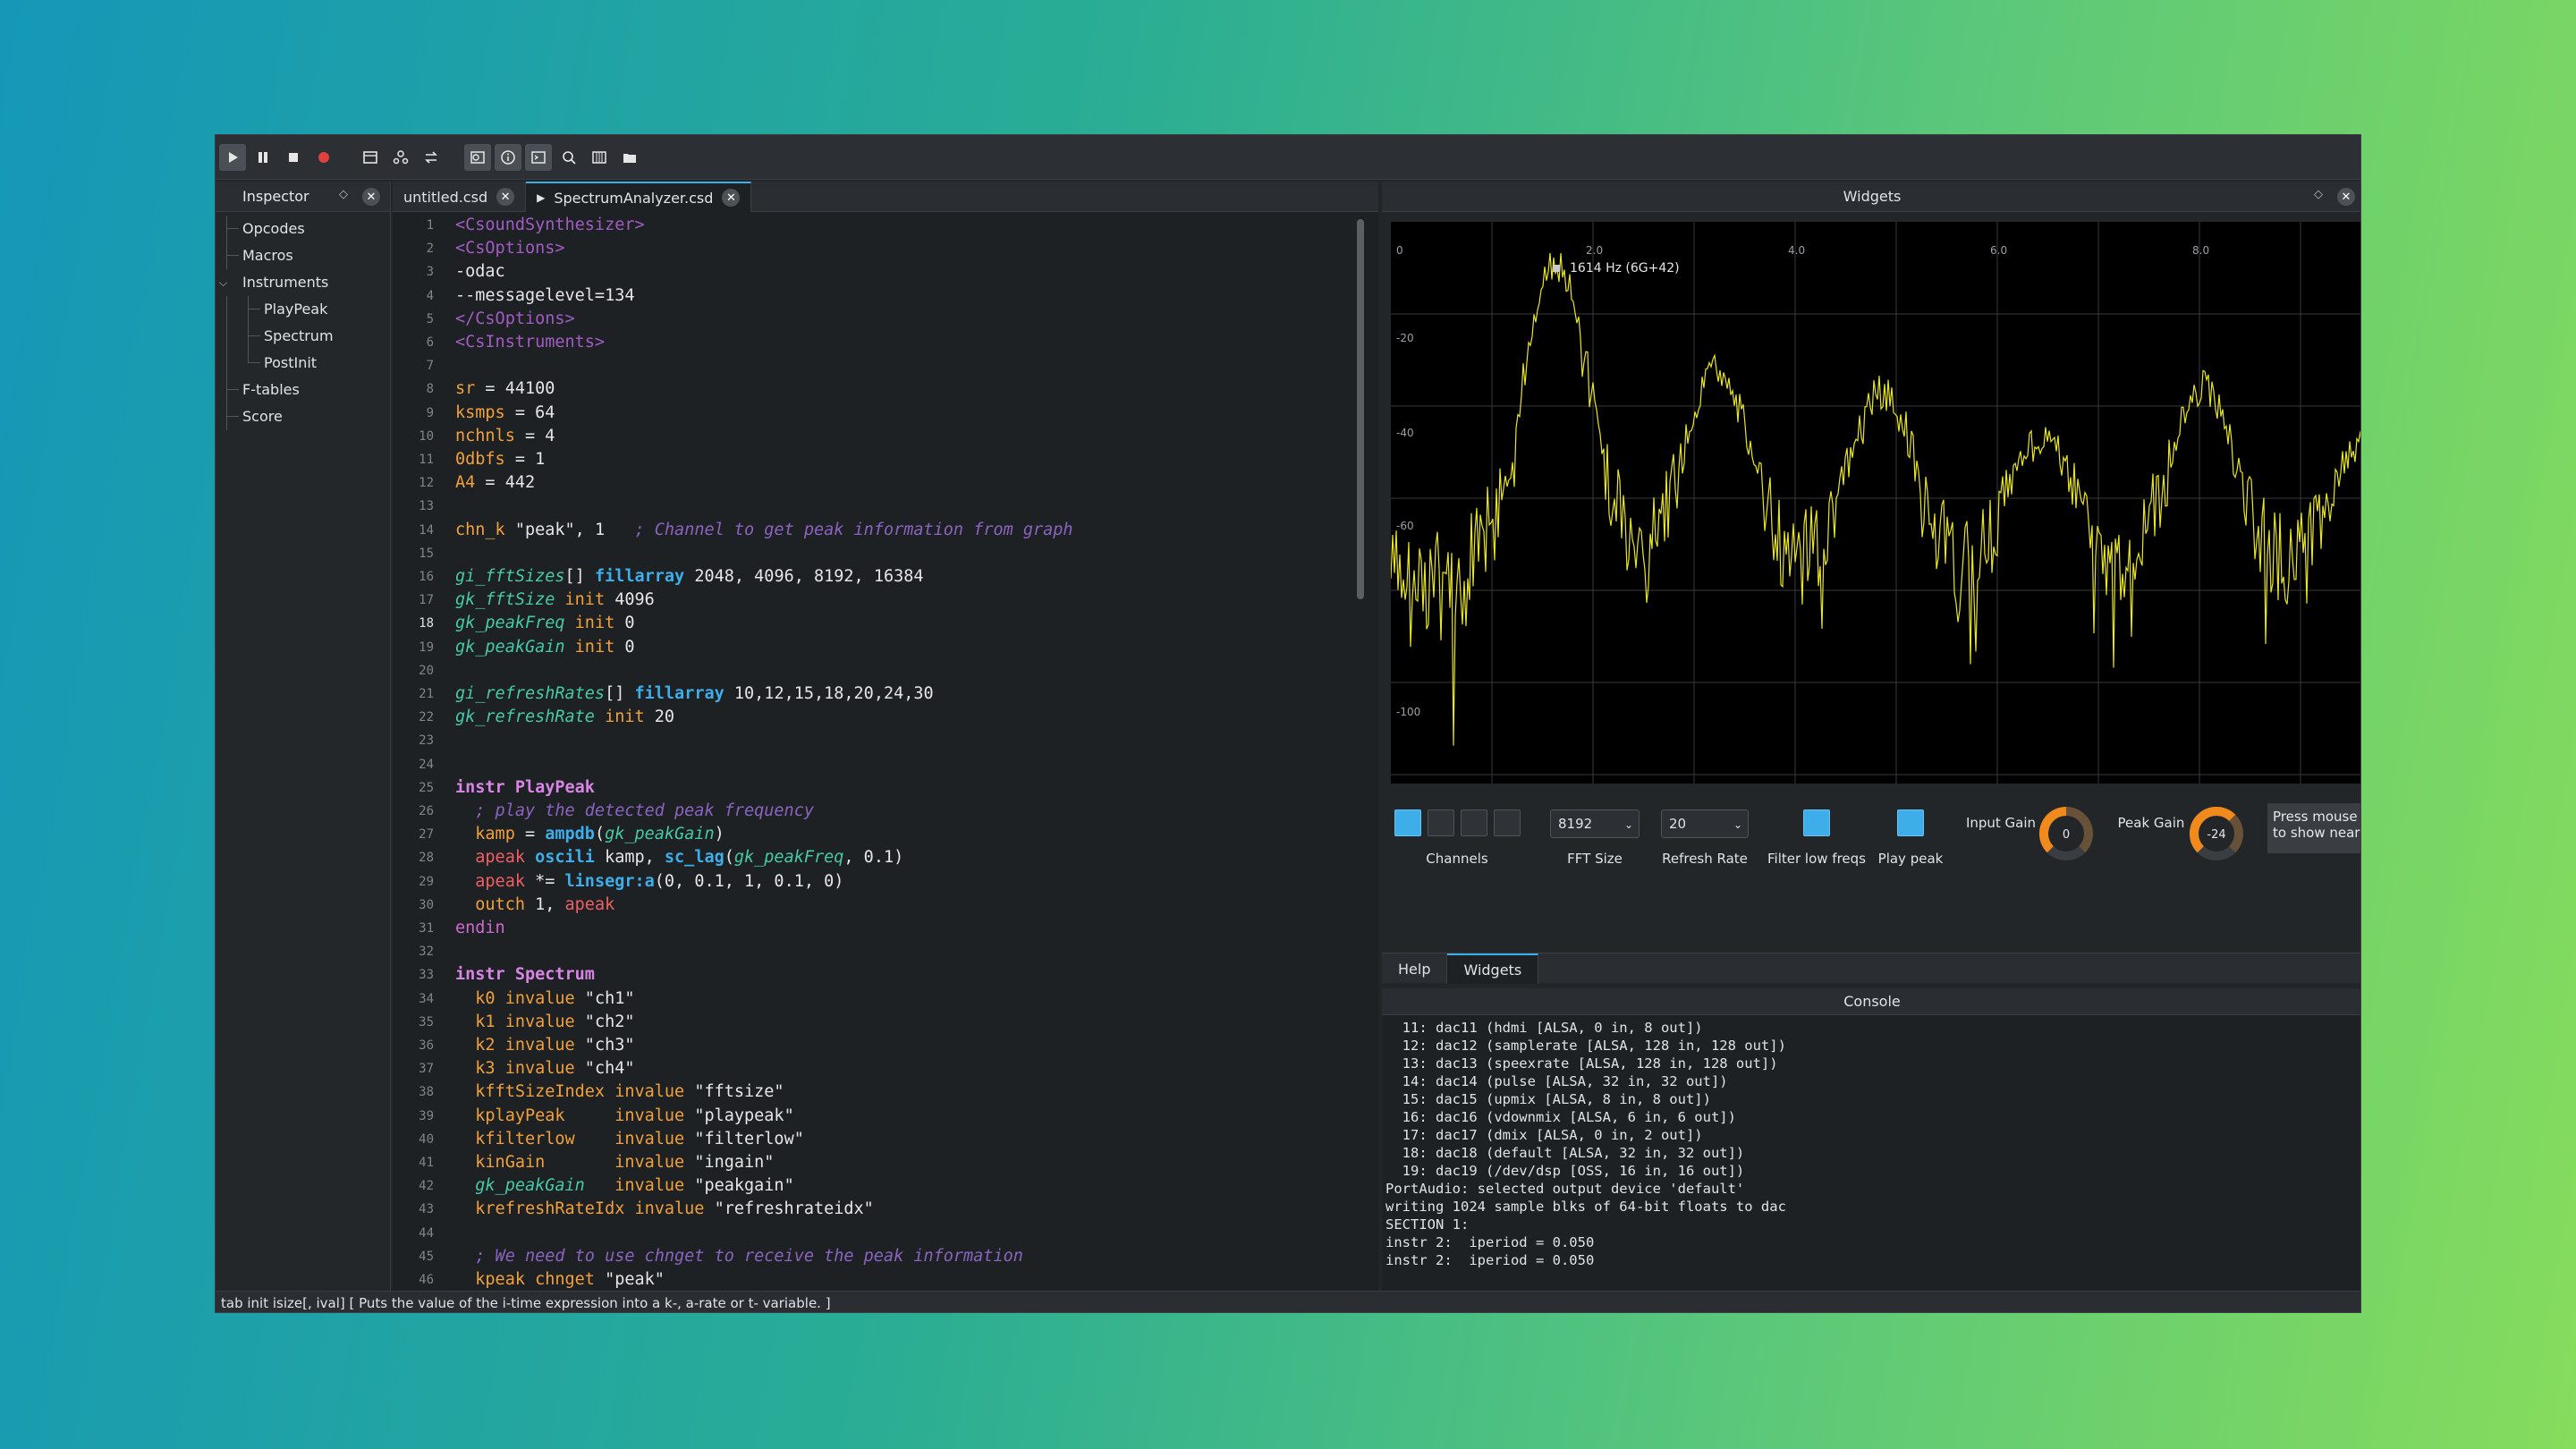 The image size is (2576, 1449). What do you see at coordinates (525, 788) in the screenshot?
I see `code-line: instr PlayPeak` at bounding box center [525, 788].